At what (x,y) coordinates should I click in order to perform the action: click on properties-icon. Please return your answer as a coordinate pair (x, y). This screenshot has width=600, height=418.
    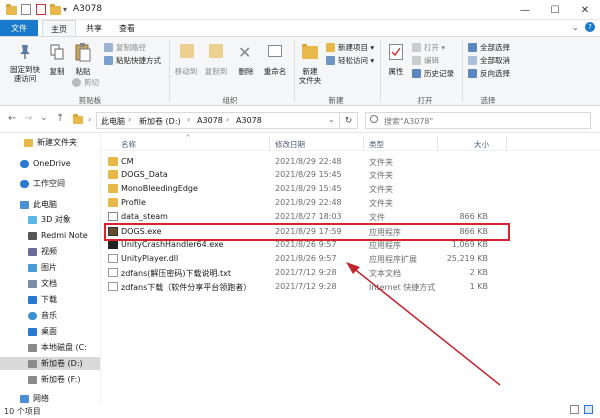
    Looking at the image, I should click on (26, 9).